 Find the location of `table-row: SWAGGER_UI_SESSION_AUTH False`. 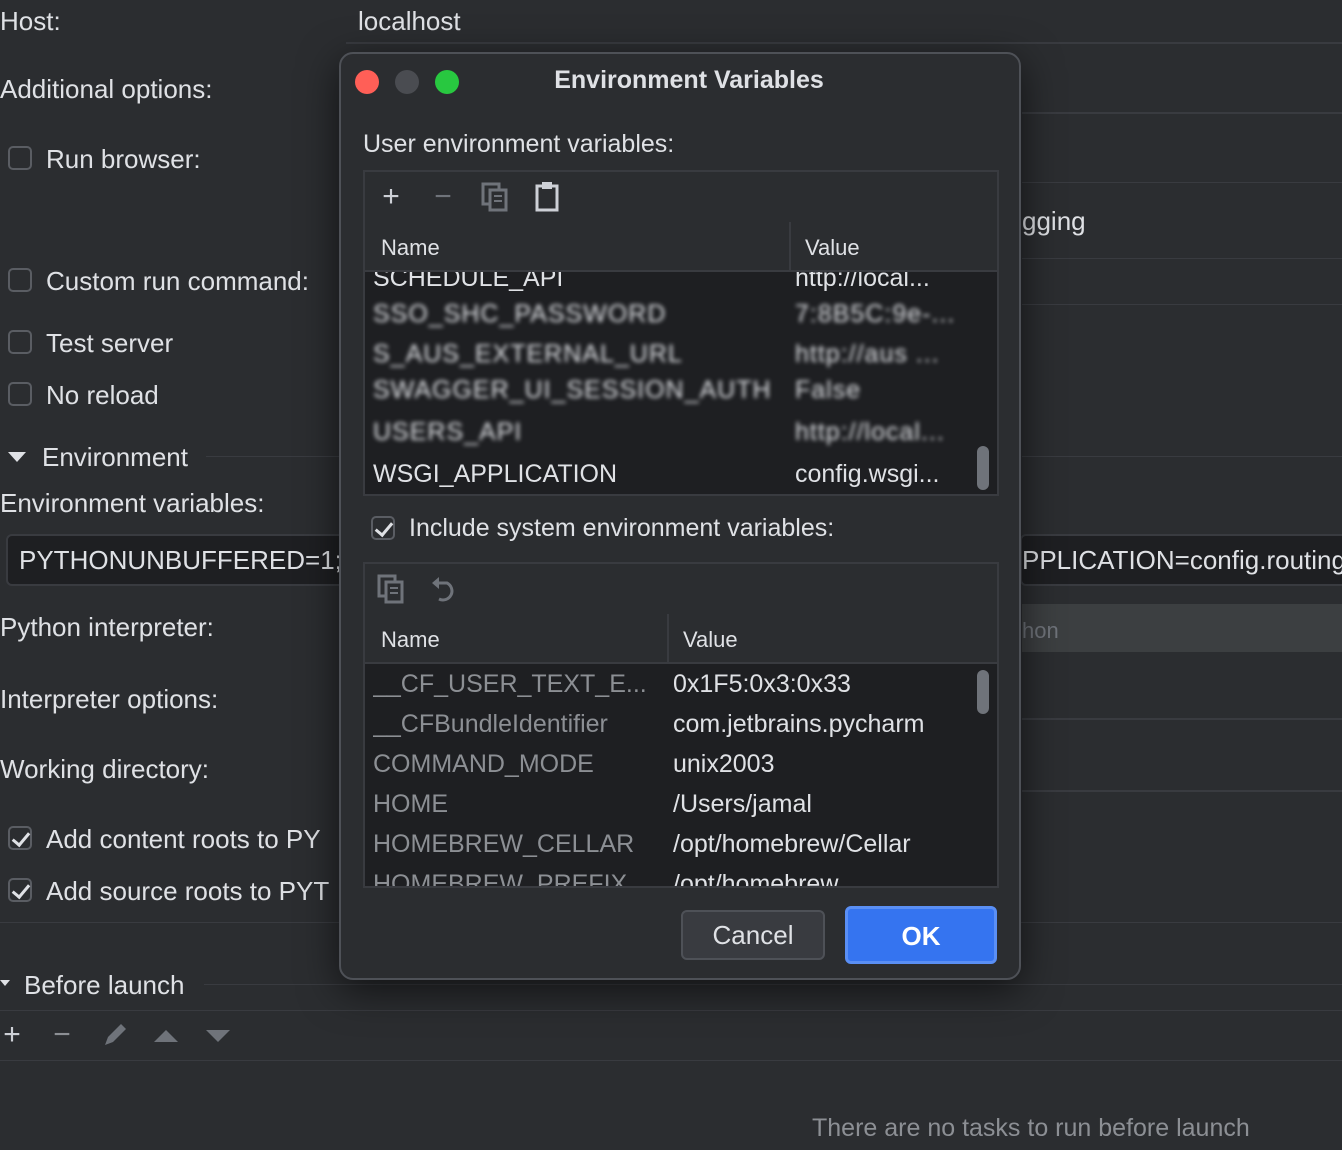

table-row: SWAGGER_UI_SESSION_AUTH False is located at coordinates (666, 396).